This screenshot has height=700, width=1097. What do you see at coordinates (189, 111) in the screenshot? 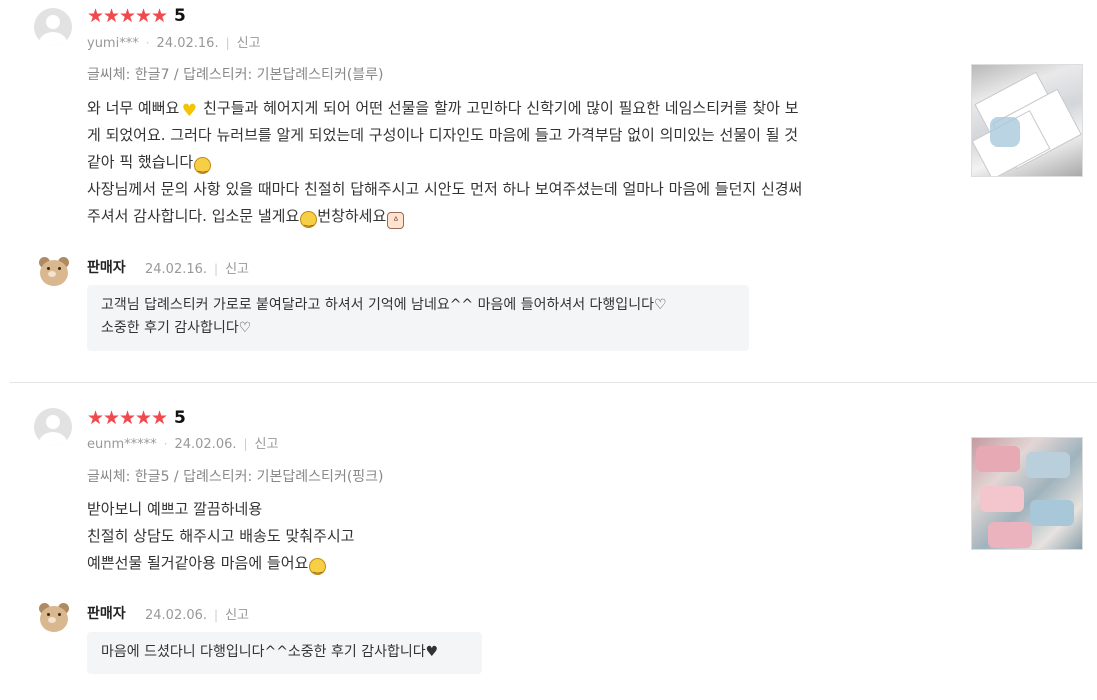
I see `yellow-heart-emoji: ♥` at bounding box center [189, 111].